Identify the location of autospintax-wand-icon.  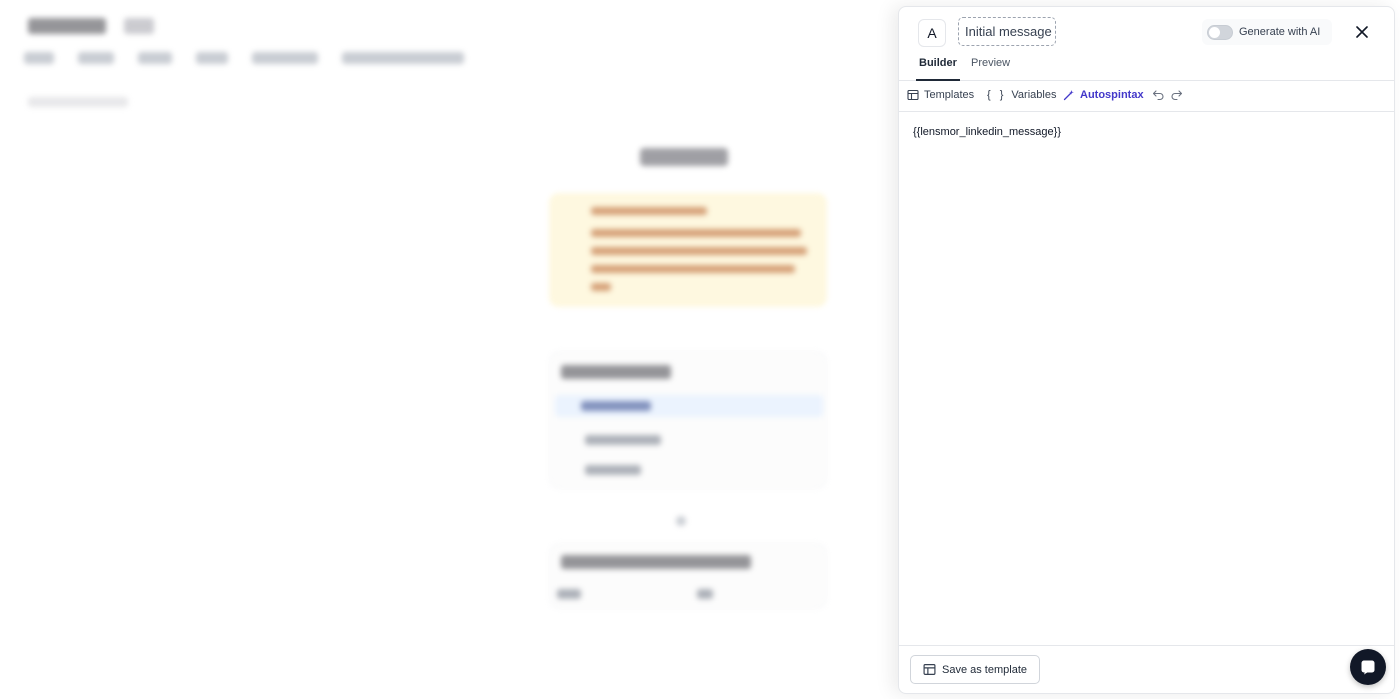
(1068, 95).